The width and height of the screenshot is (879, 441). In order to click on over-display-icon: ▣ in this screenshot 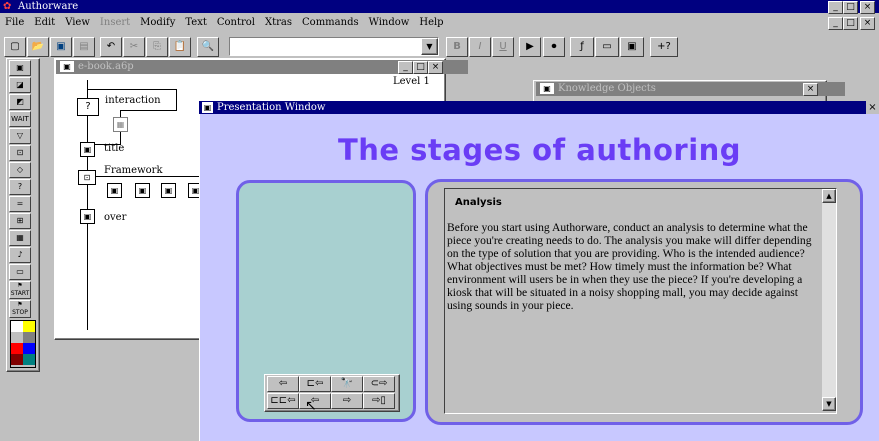, I will do `click(87, 216)`.